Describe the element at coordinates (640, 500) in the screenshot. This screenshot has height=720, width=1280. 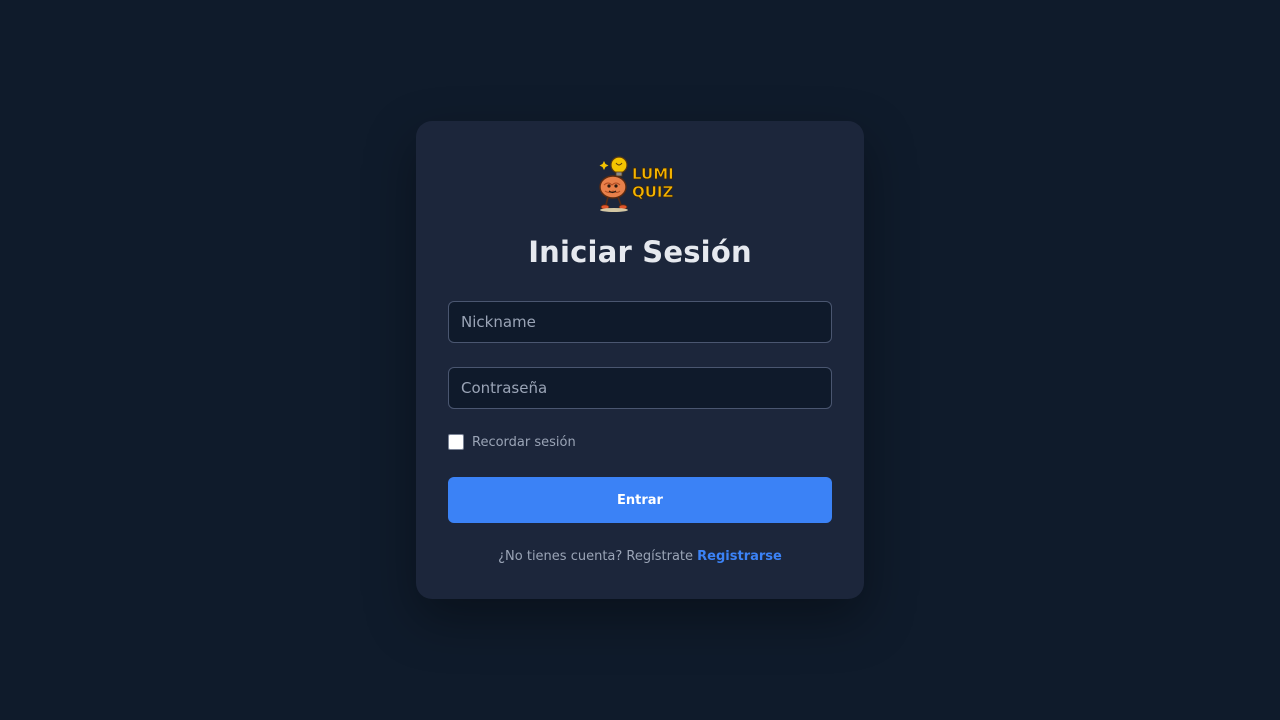
I see `login-button: Entrar` at that location.